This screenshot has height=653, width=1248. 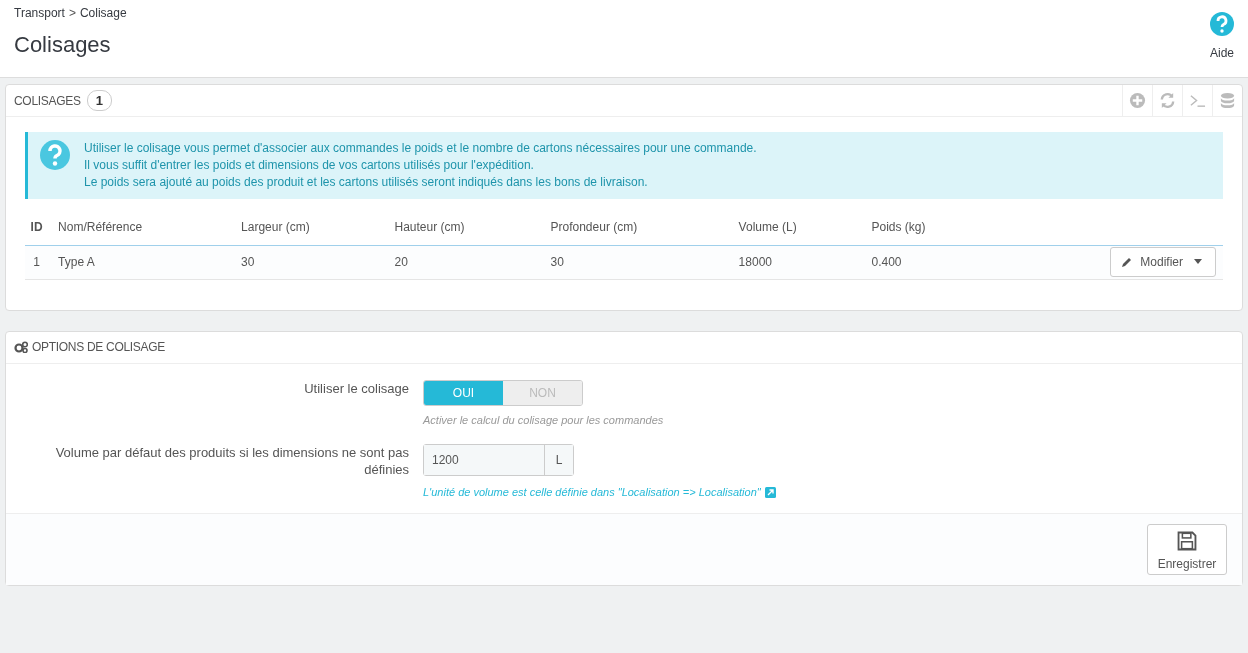 I want to click on column-header: Poids (kg), so click(x=924, y=227).